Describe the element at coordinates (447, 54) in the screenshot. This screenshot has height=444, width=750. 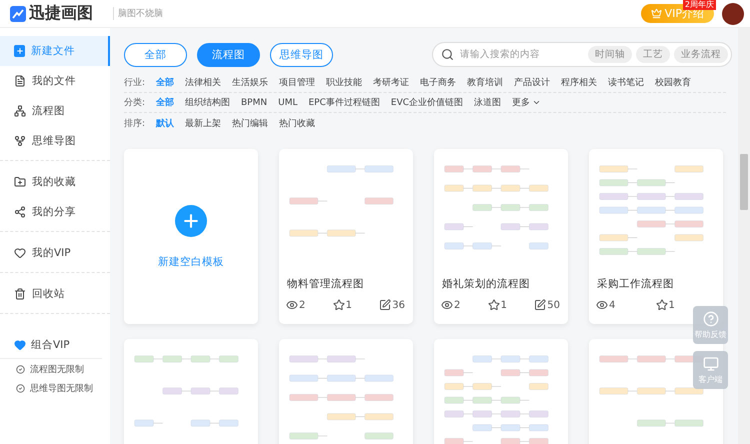
I see `search-icon` at that location.